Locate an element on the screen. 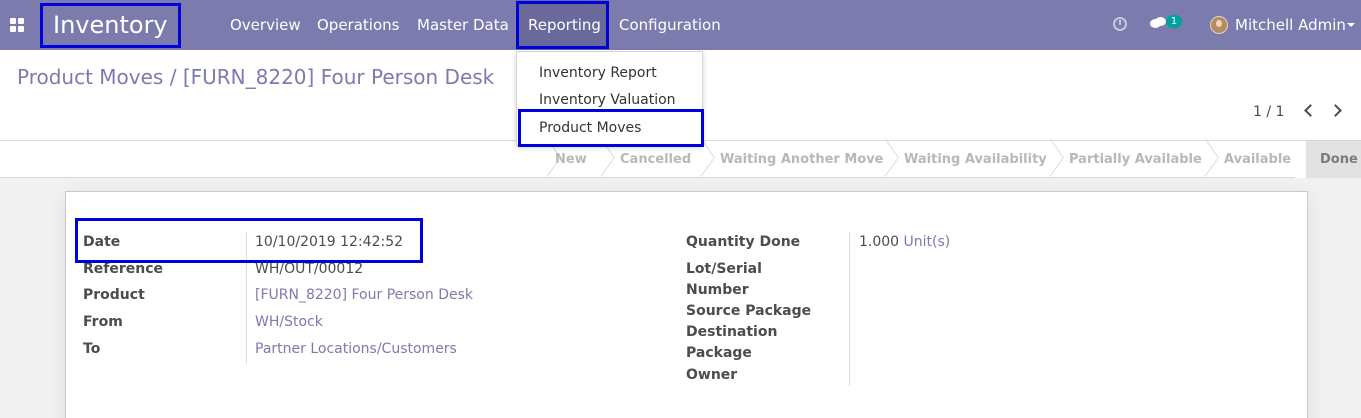  to-location-link: Partner Locations/Customers is located at coordinates (356, 349).